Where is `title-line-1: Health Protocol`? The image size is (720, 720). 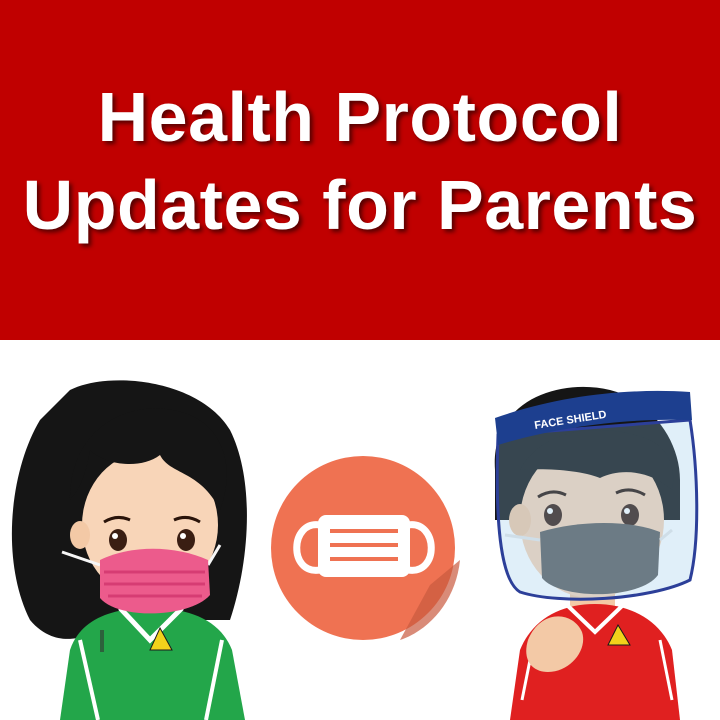 title-line-1: Health Protocol is located at coordinates (360, 117).